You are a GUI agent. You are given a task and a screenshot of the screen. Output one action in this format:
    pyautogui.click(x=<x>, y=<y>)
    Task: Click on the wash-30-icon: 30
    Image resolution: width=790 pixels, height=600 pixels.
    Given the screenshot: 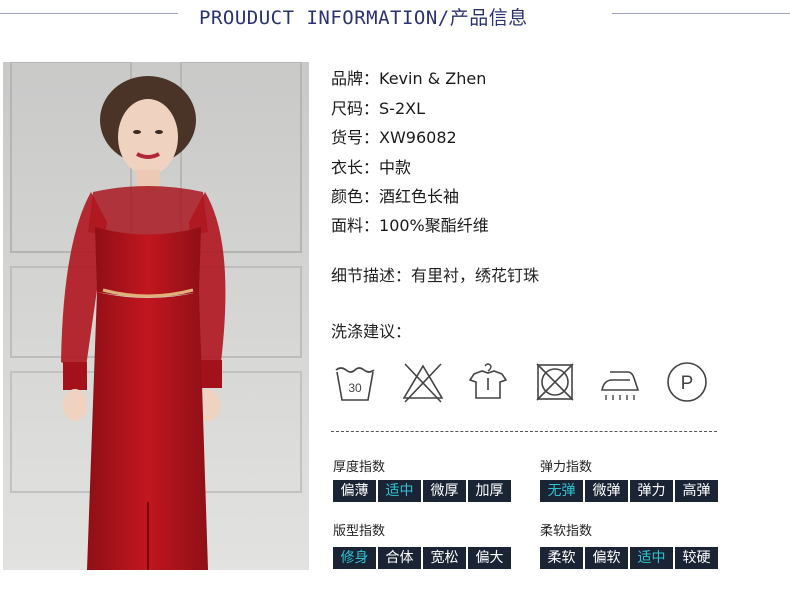 What is the action you would take?
    pyautogui.click(x=355, y=384)
    